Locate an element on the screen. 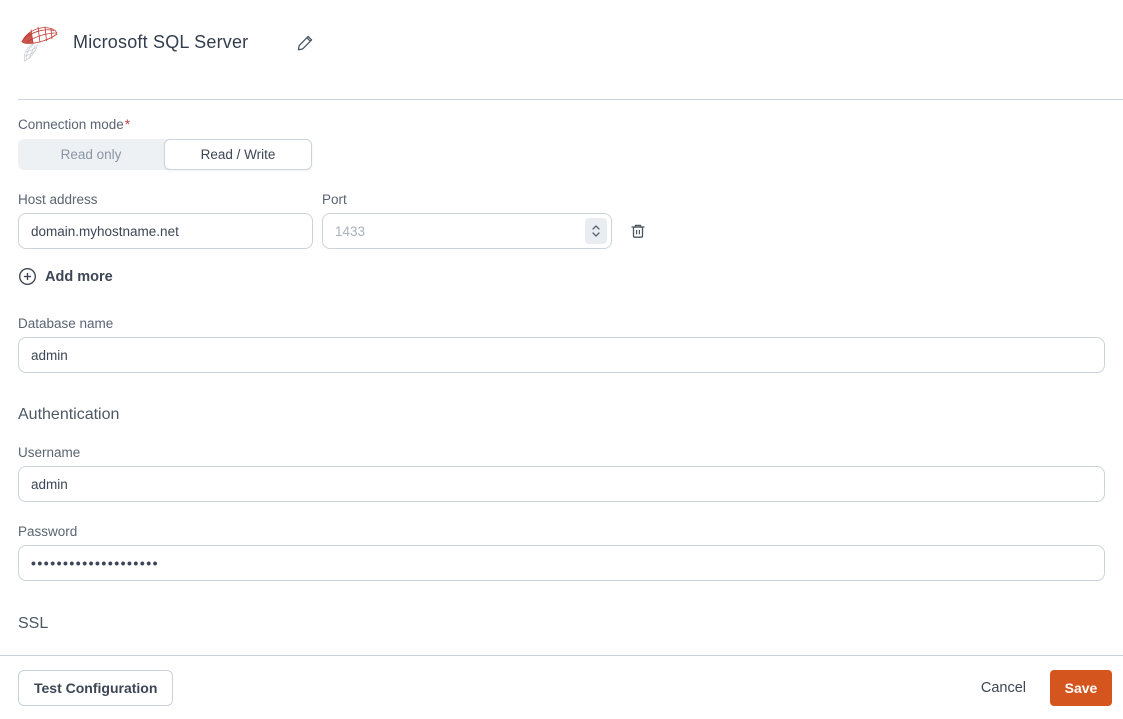 Image resolution: width=1123 pixels, height=719 pixels. sql-server-logo is located at coordinates (39, 44).